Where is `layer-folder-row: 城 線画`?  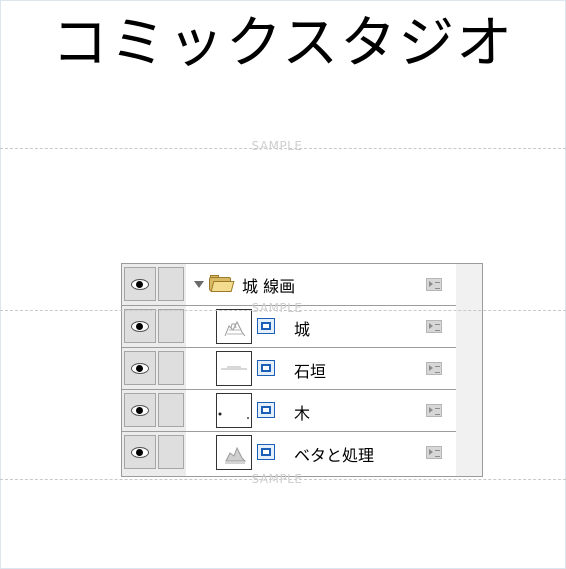
layer-folder-row: 城 線画 is located at coordinates (289, 285).